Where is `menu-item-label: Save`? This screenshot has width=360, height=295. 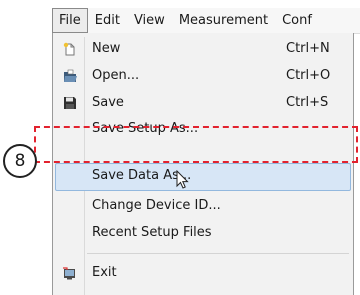 menu-item-label: Save is located at coordinates (108, 102).